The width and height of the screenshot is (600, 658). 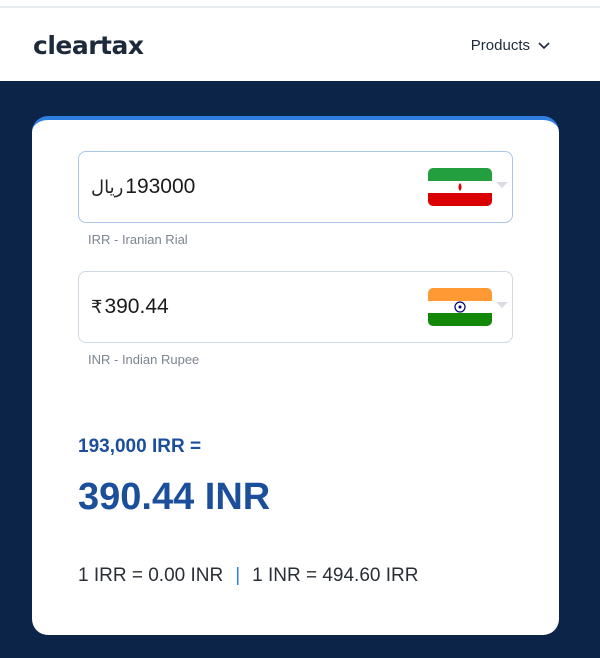 What do you see at coordinates (295, 307) in the screenshot?
I see `to-amount-field: ₹ 390.44` at bounding box center [295, 307].